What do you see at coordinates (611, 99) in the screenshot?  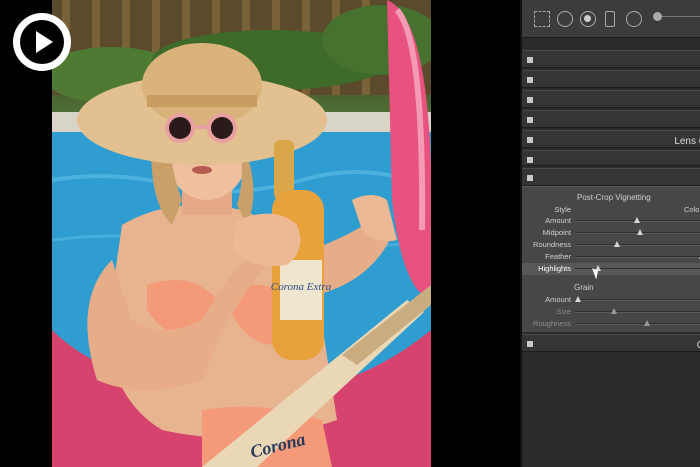 I see `panel-section-3: Sp` at bounding box center [611, 99].